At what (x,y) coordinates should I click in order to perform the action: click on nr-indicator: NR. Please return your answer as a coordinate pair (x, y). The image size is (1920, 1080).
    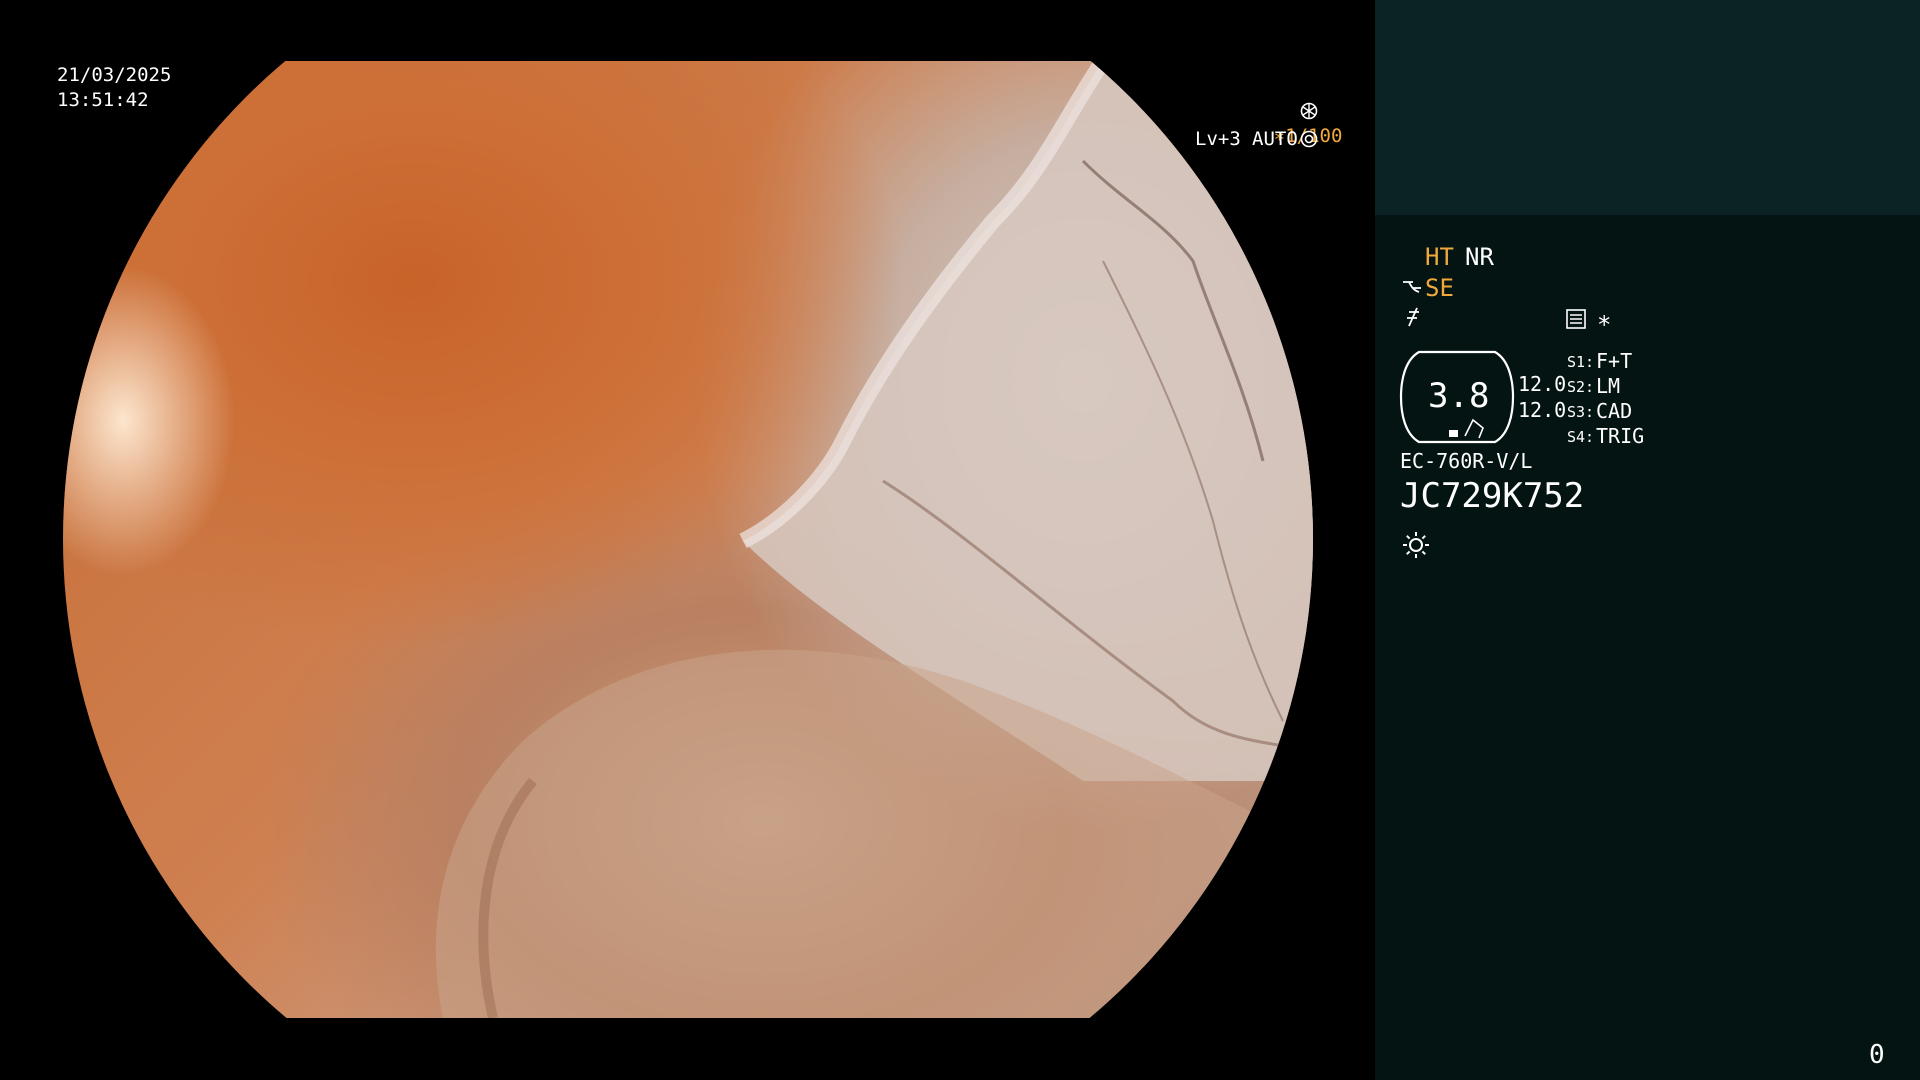
    Looking at the image, I should click on (1479, 257).